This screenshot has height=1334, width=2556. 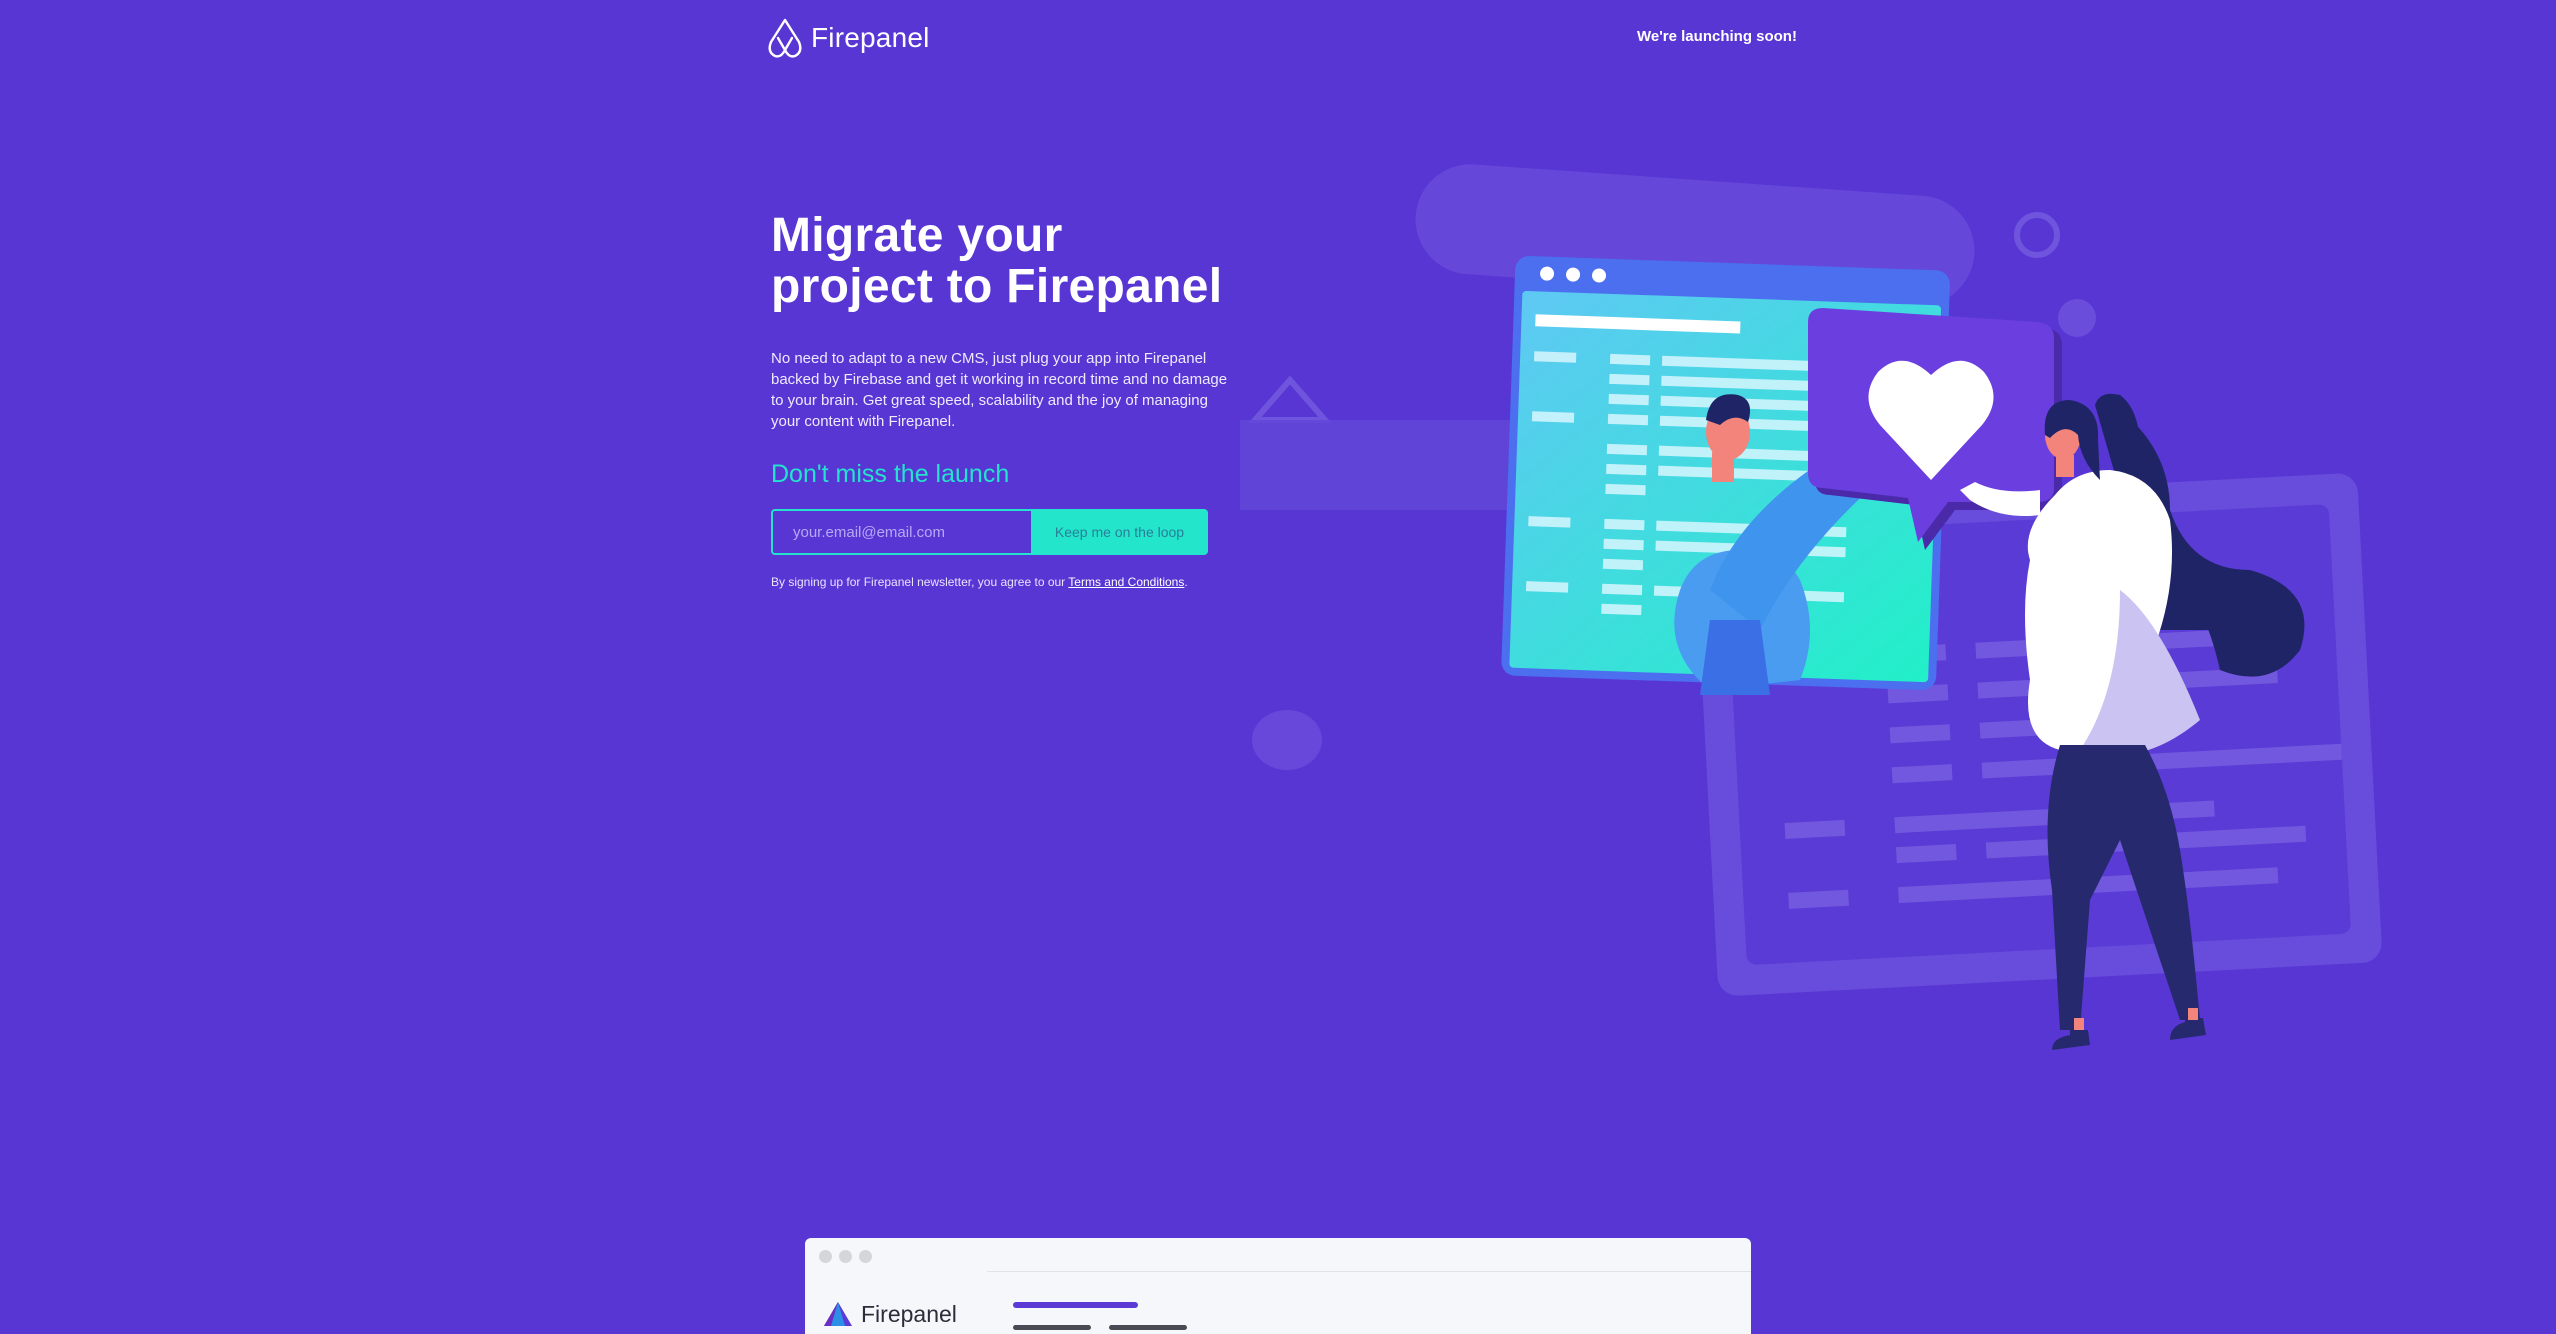 What do you see at coordinates (1186, 582) in the screenshot?
I see `legal-end: .` at bounding box center [1186, 582].